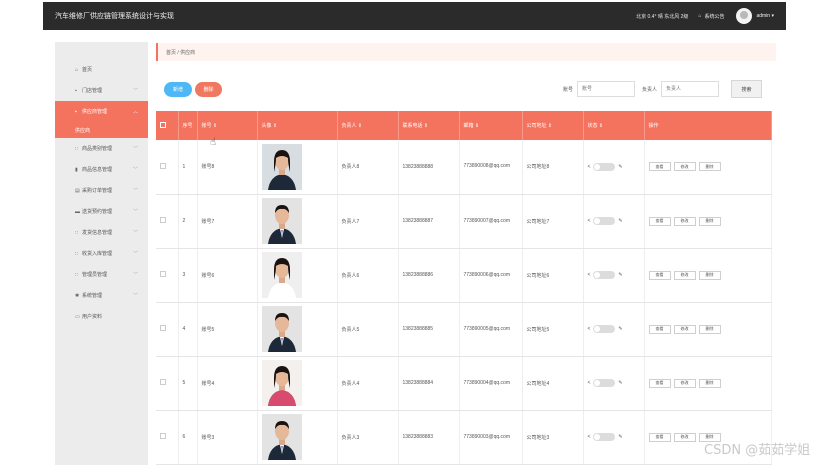 The width and height of the screenshot is (832, 465). Describe the element at coordinates (101, 232) in the screenshot. I see `sidebar-item-7: ∷ 发货信息管理 ﹀` at that location.